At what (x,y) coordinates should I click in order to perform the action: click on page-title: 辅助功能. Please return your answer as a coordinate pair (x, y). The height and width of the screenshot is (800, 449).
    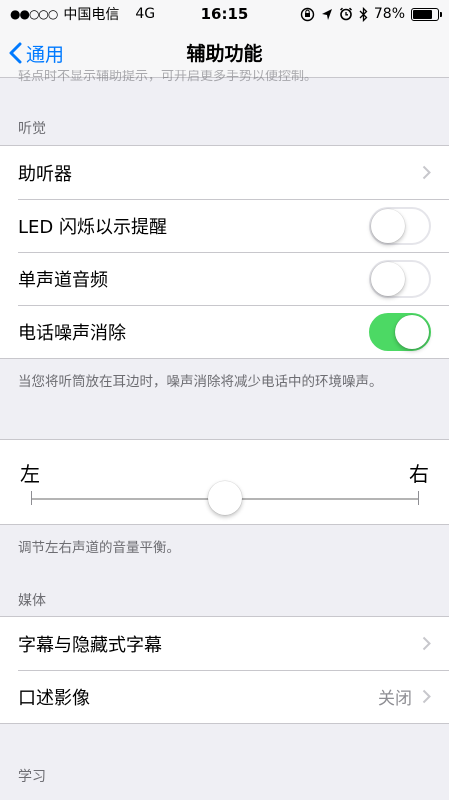
    Looking at the image, I should click on (224, 54).